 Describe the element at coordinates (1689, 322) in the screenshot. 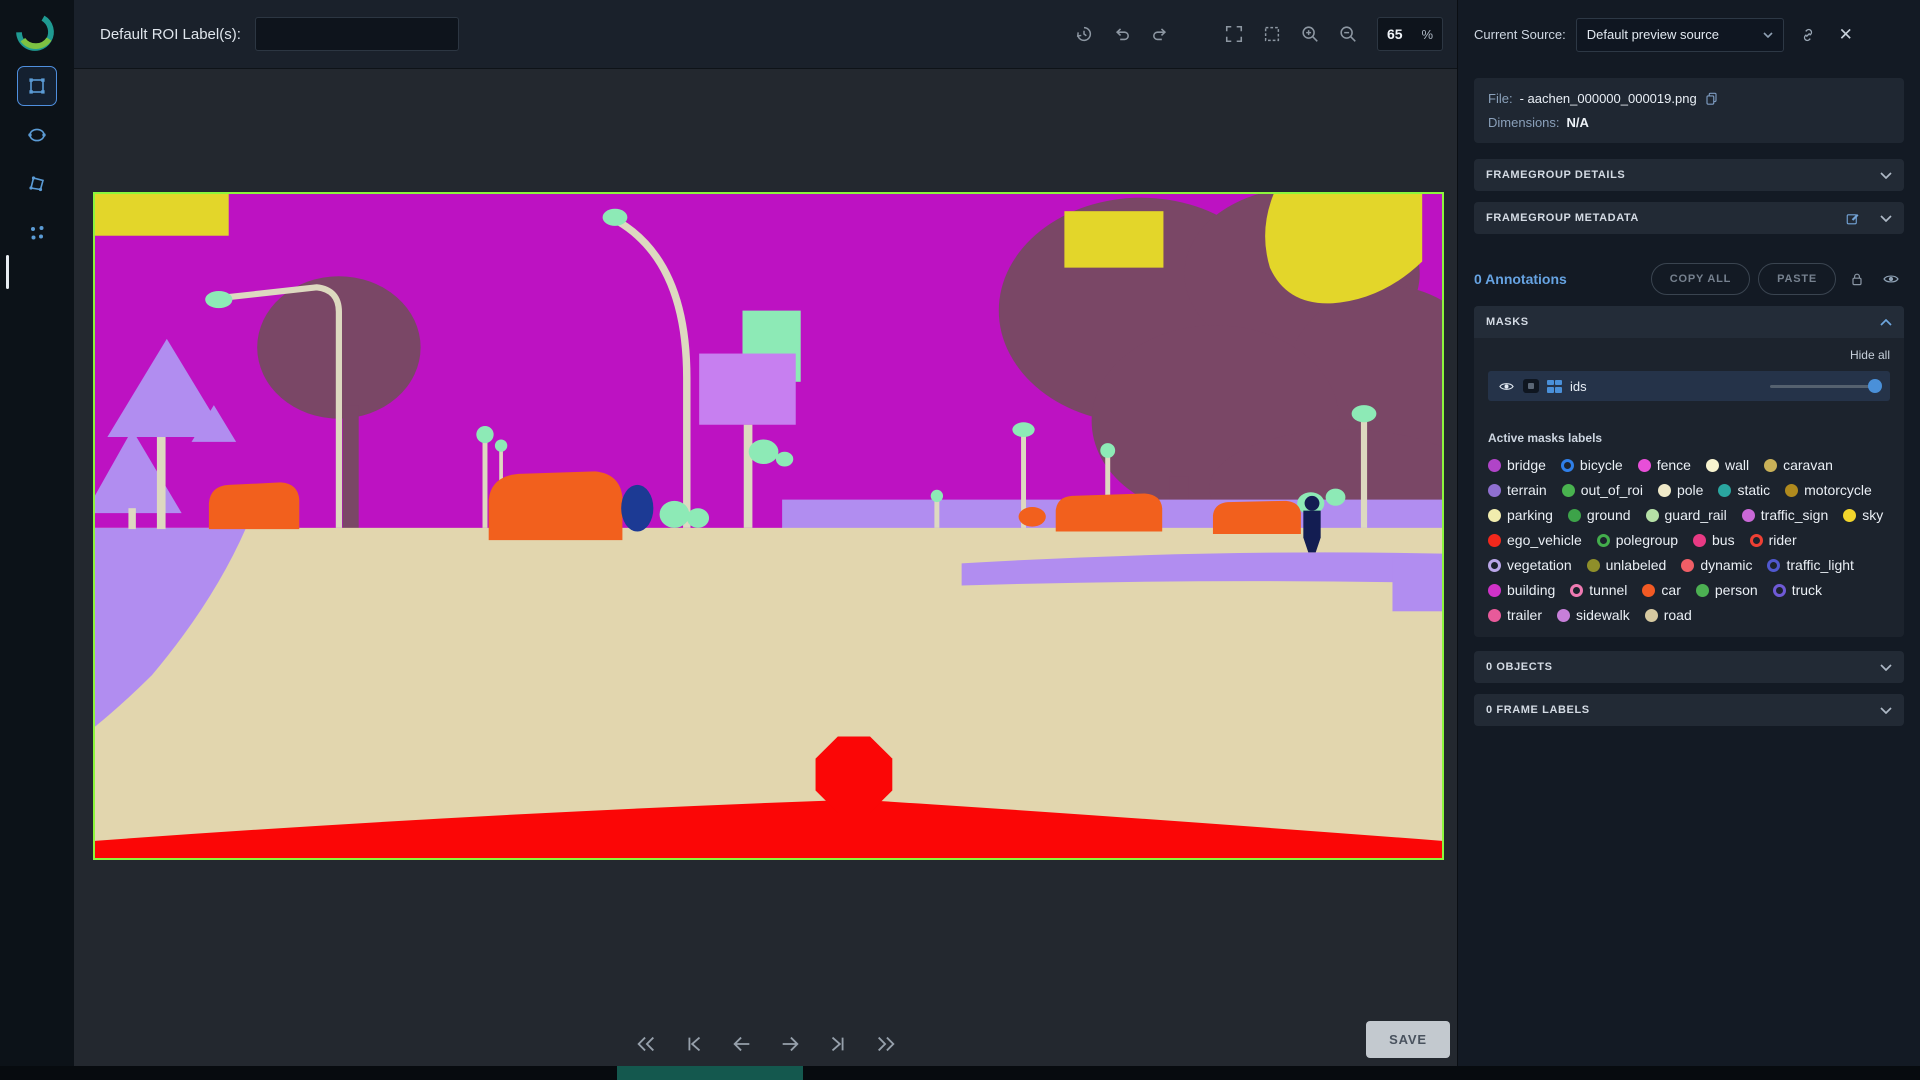

I see `masks-header: MASKS` at that location.